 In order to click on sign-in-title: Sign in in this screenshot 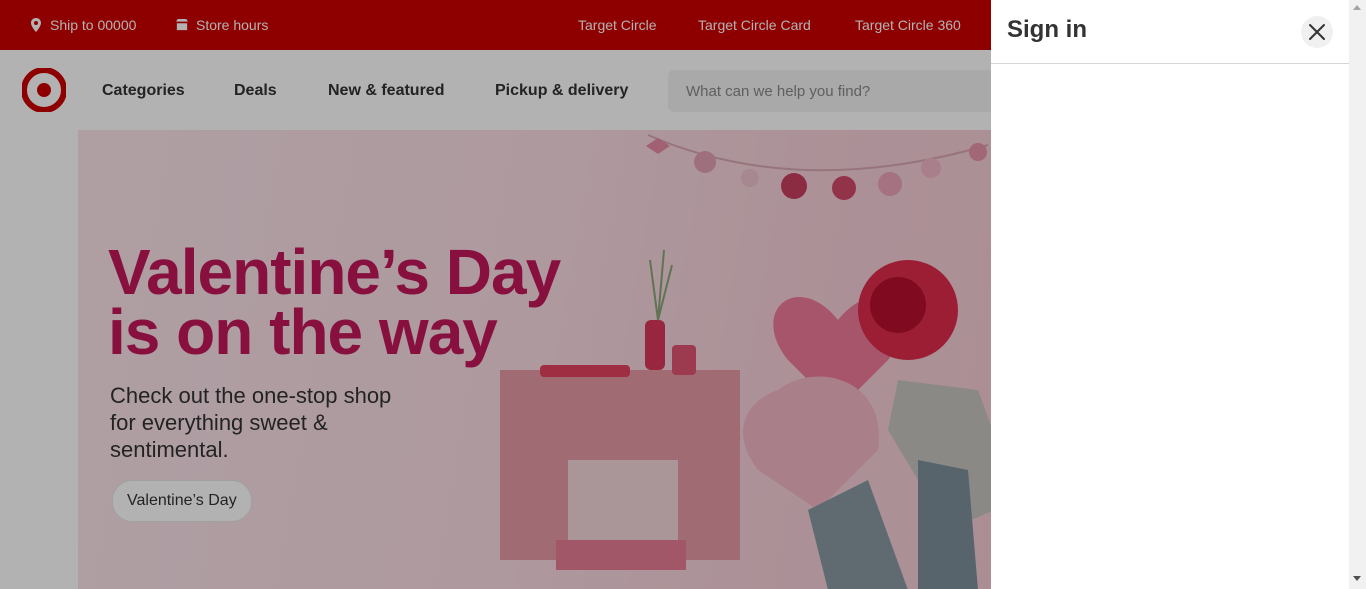, I will do `click(1047, 29)`.